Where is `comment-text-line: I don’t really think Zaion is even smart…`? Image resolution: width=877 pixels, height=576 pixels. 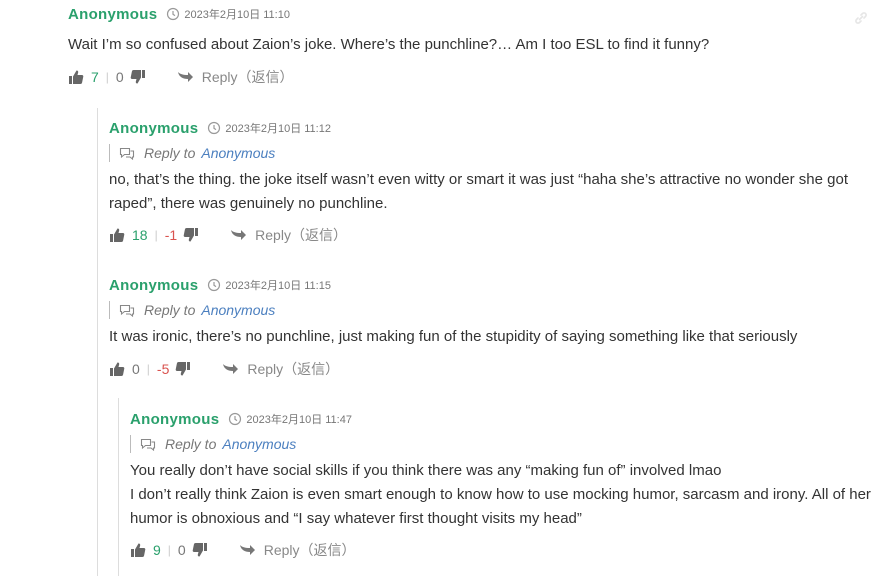
comment-text-line: I don’t really think Zaion is even smart… is located at coordinates (500, 494).